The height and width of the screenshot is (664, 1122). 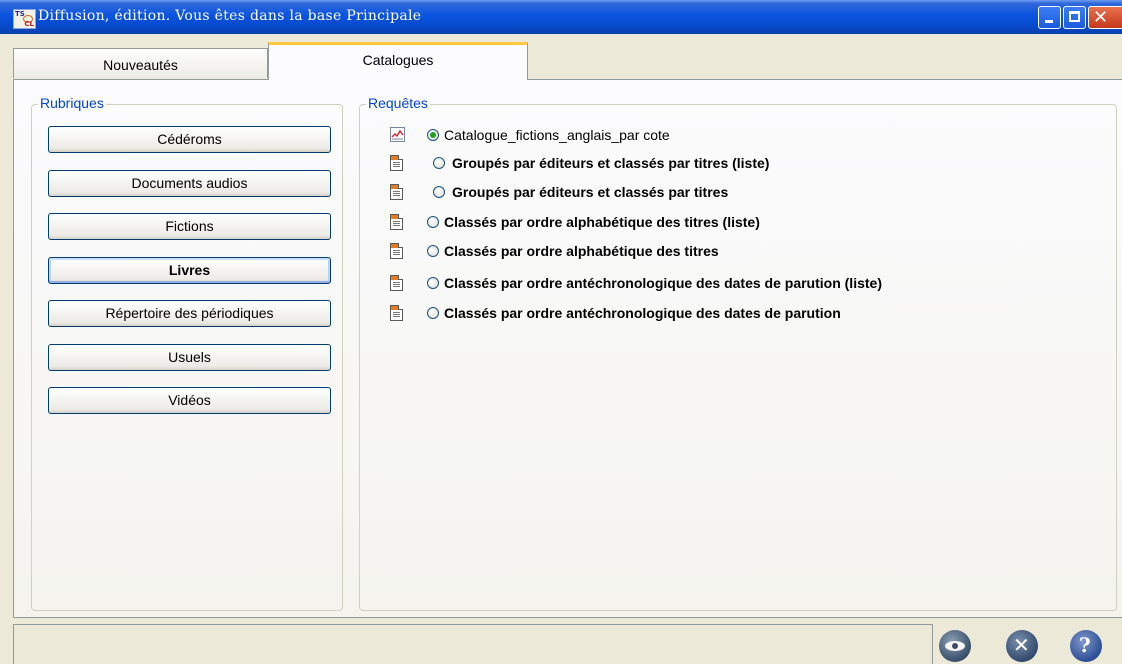 I want to click on rubrique-button-cederoms: Cédéroms, so click(x=189, y=139).